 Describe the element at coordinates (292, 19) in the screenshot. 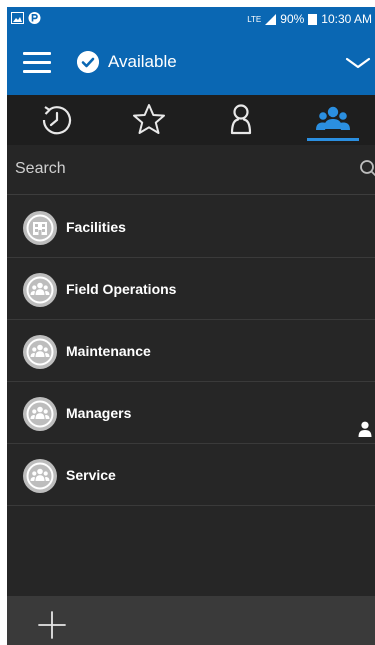

I see `battery-percent: 90%` at that location.